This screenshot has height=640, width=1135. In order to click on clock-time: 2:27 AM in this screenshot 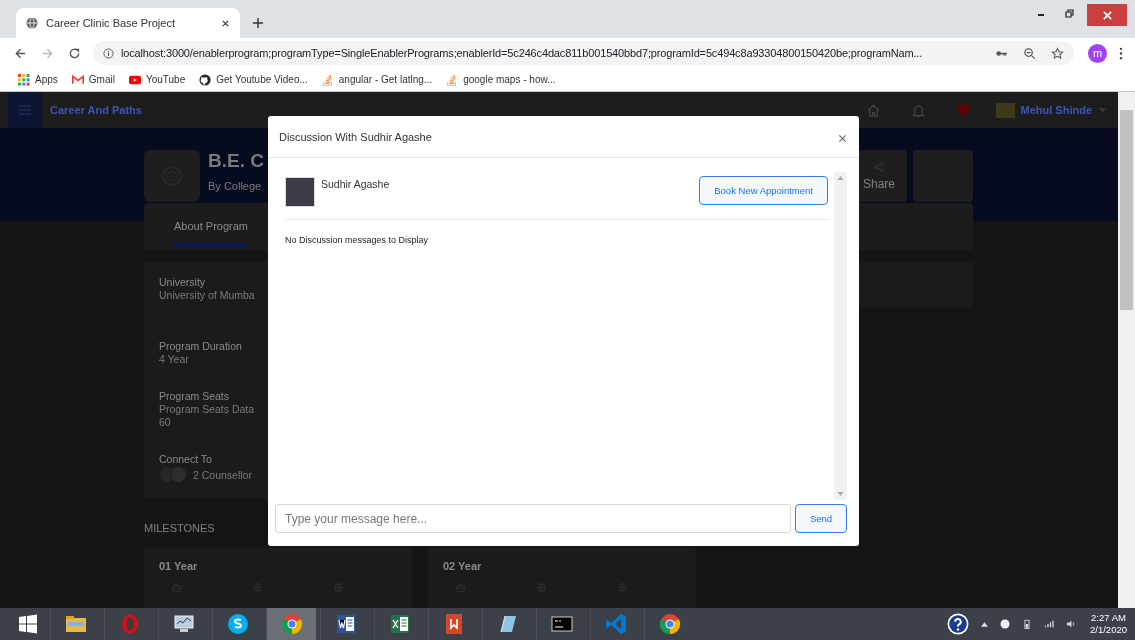, I will do `click(1108, 618)`.